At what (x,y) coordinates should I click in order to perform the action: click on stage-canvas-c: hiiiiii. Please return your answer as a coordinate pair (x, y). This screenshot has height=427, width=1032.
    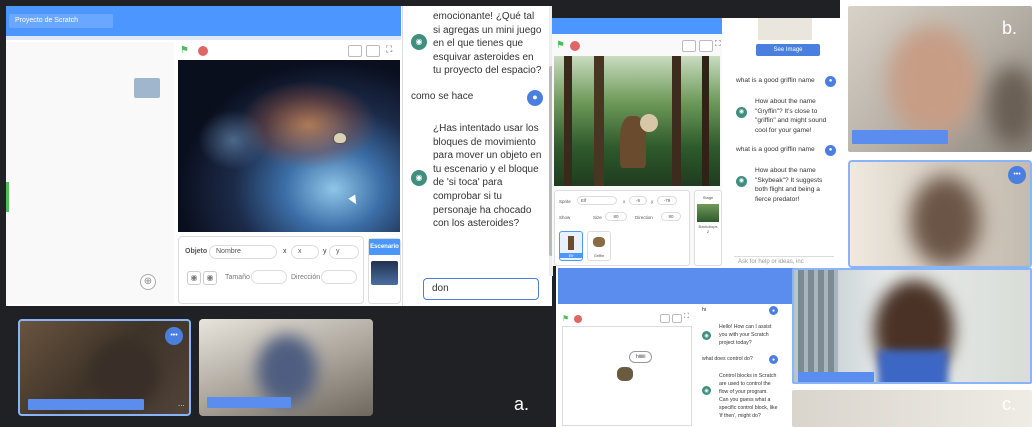
    Looking at the image, I should click on (627, 376).